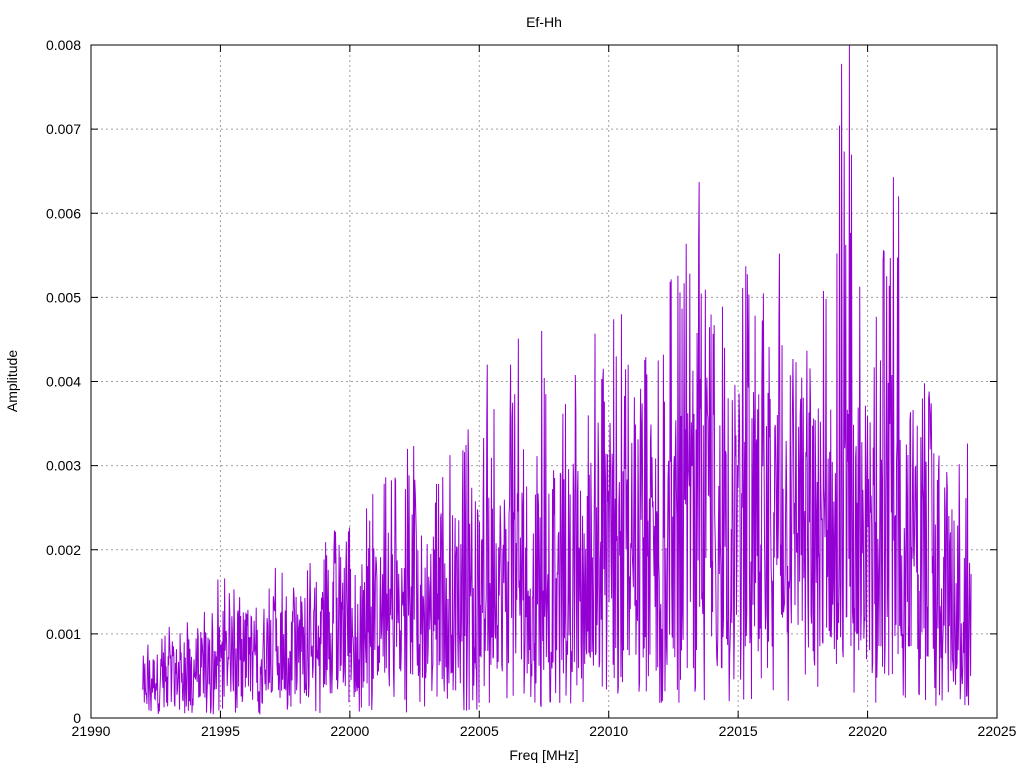 The width and height of the screenshot is (1024, 768). What do you see at coordinates (997, 731) in the screenshot?
I see `x-tick-label: 22025` at bounding box center [997, 731].